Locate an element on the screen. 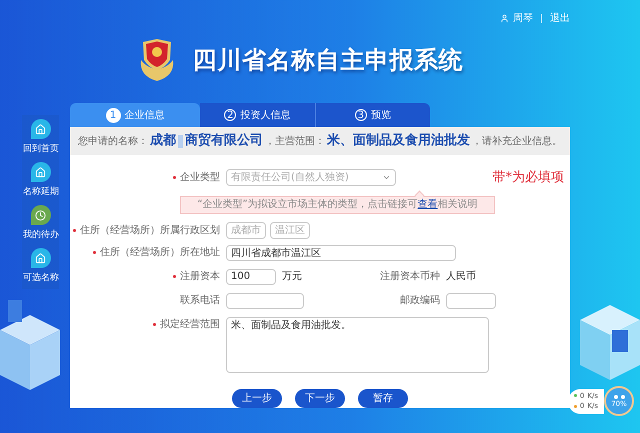  scope-textarea: 米、面制品及食用油批发。 is located at coordinates (357, 344).